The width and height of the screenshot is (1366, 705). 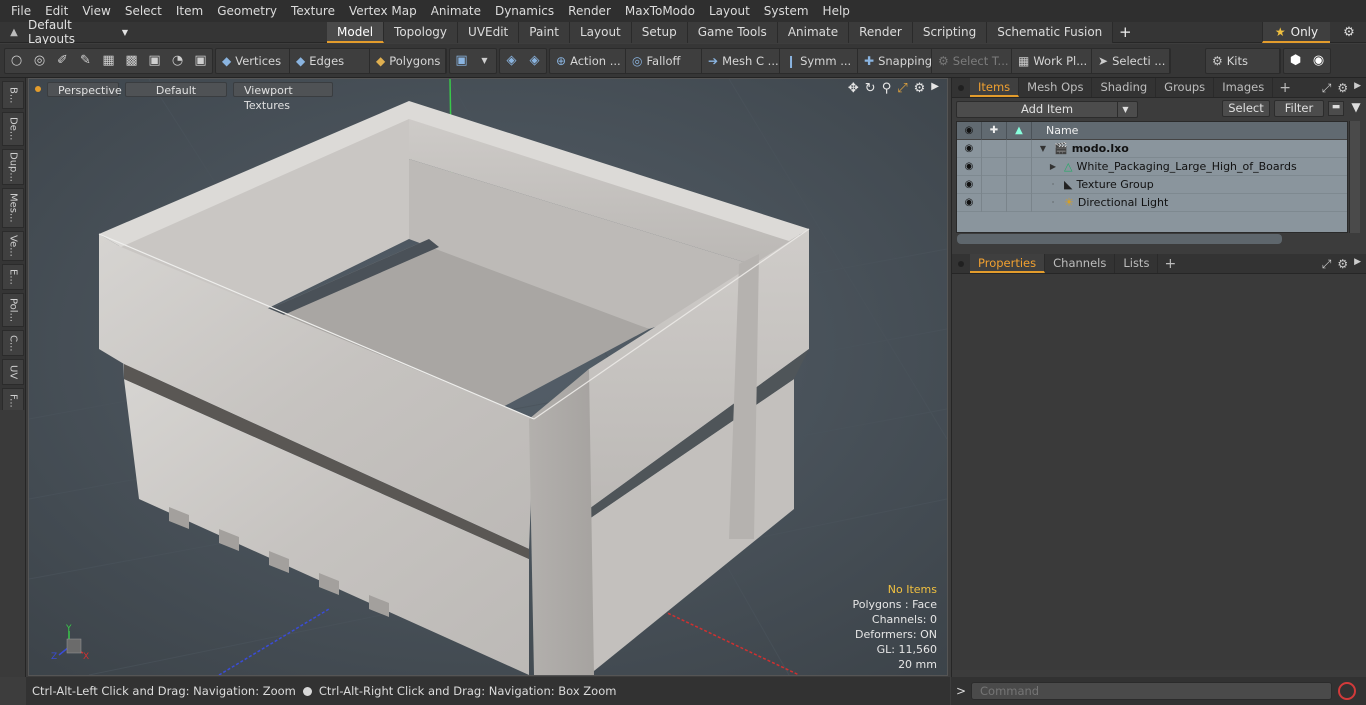 I want to click on expand-triangle-icon: ▶, so click(x=1053, y=166).